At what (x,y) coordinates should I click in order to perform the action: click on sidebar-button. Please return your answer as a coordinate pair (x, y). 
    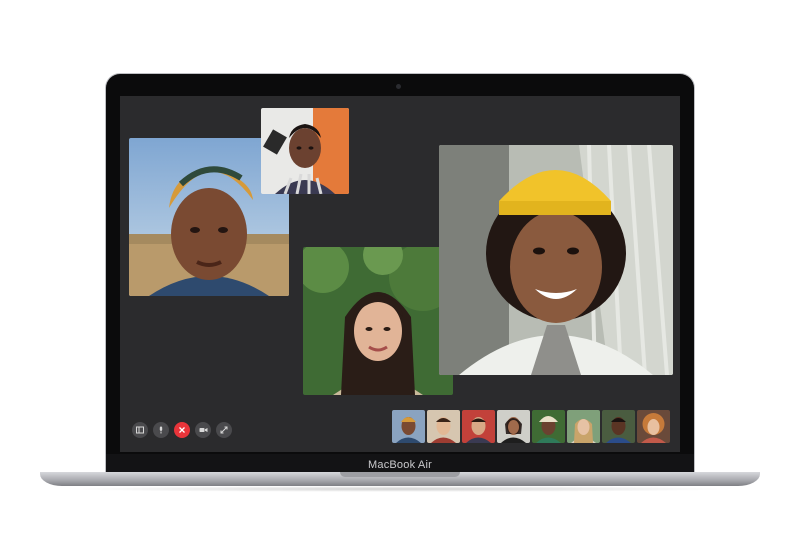
    Looking at the image, I should click on (140, 430).